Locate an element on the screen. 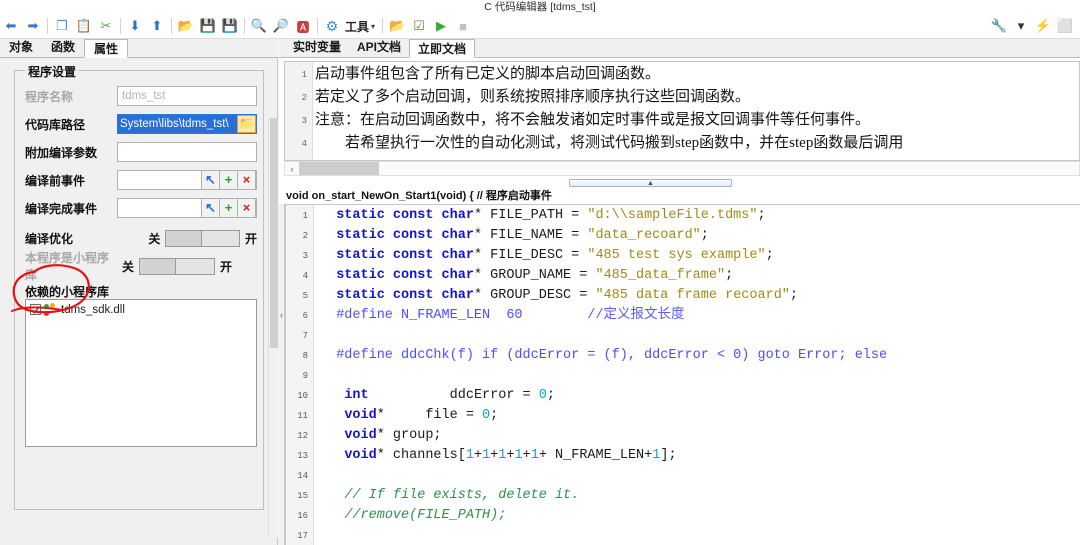 Image resolution: width=1080 pixels, height=545 pixels. dependency-list: tdms_sdk.dll is located at coordinates (141, 373).